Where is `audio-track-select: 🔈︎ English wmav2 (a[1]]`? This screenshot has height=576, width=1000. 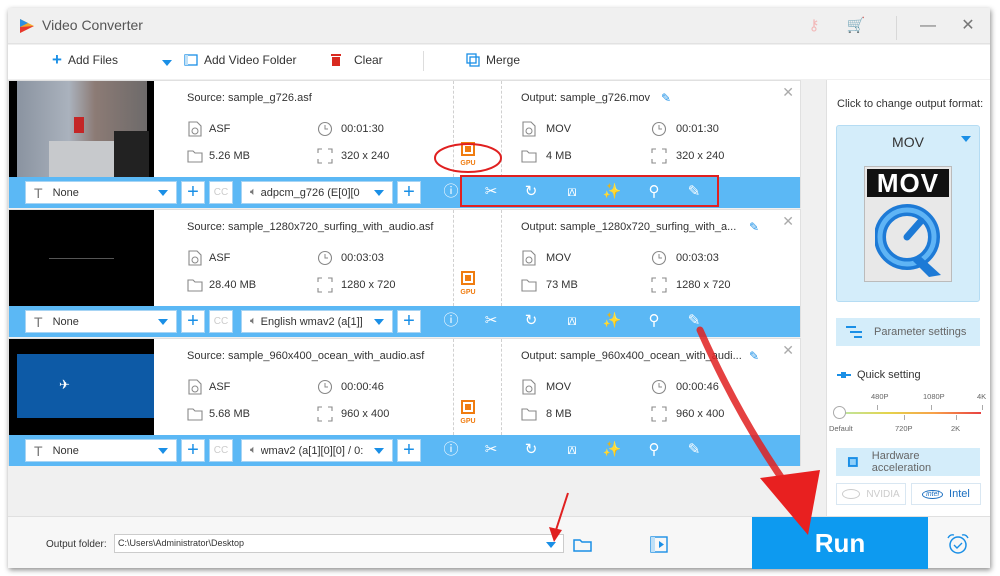 audio-track-select: 🔈︎ English wmav2 (a[1]] is located at coordinates (317, 321).